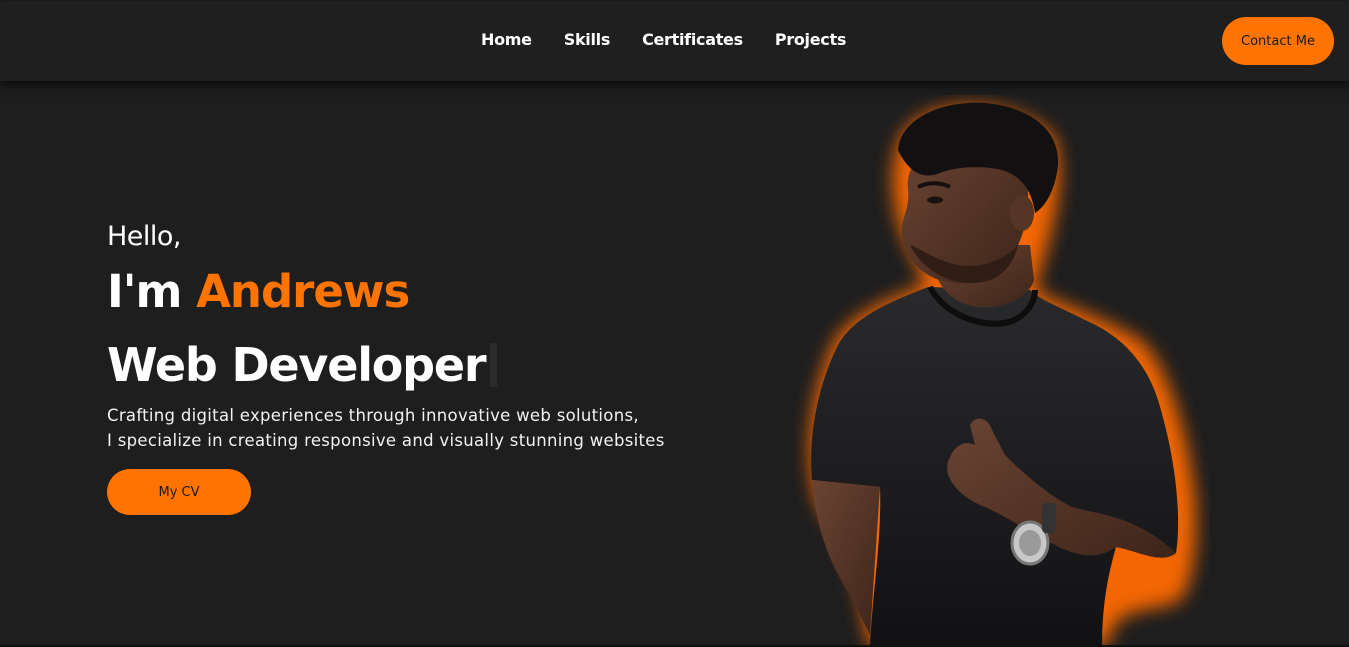 This screenshot has height=647, width=1349. I want to click on nav-link-home: Home, so click(506, 39).